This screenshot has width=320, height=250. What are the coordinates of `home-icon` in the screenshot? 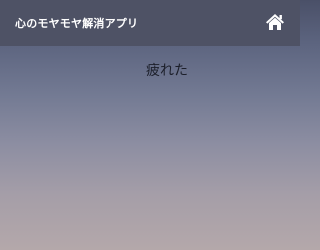 It's located at (275, 22).